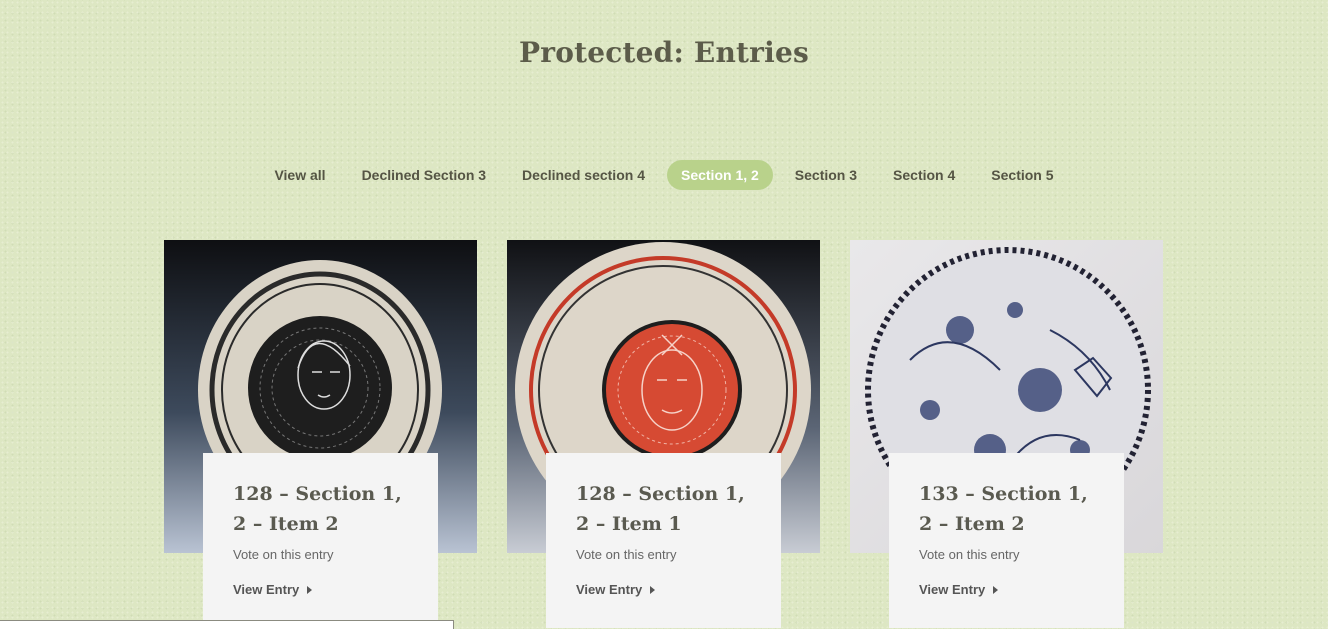 Image resolution: width=1328 pixels, height=629 pixels. Describe the element at coordinates (424, 175) in the screenshot. I see `filter-declined-section-3: Declined Section 3` at that location.